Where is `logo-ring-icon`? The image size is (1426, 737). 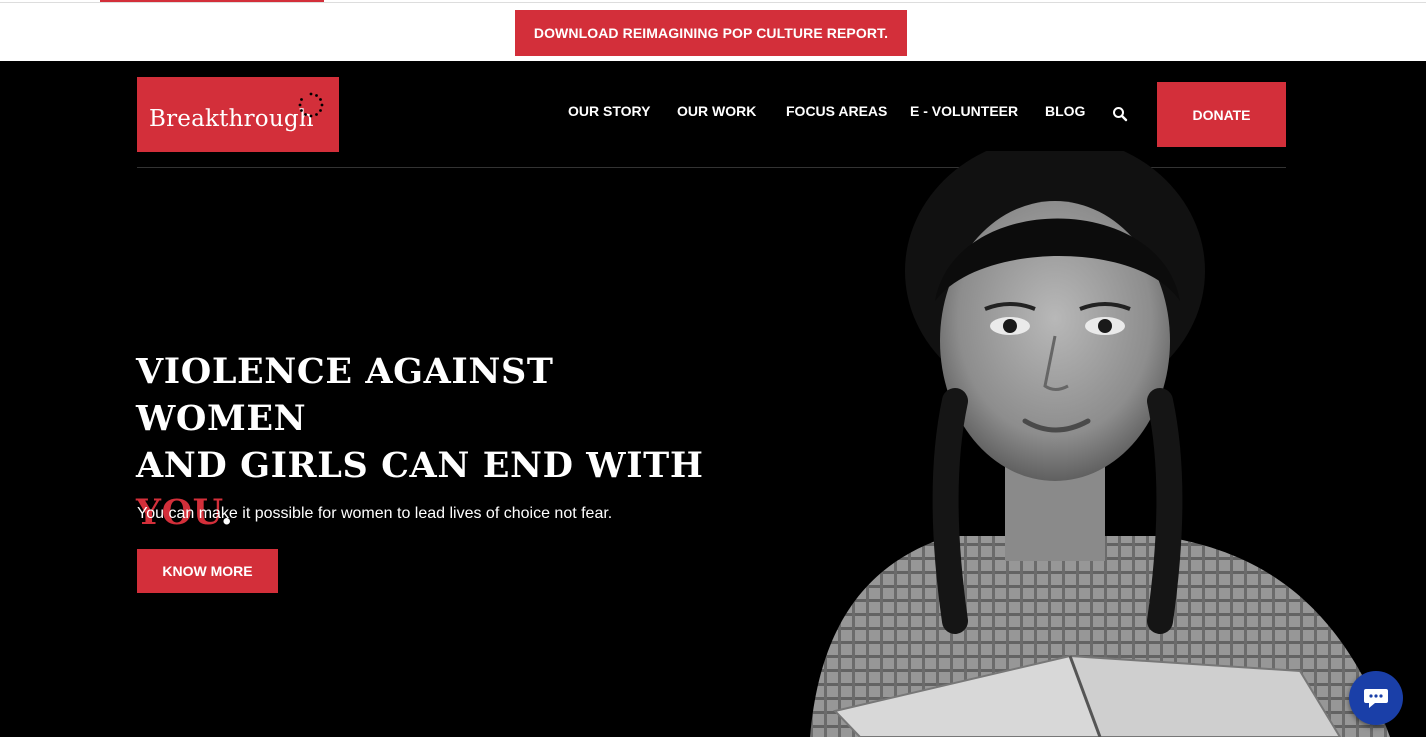 logo-ring-icon is located at coordinates (311, 105).